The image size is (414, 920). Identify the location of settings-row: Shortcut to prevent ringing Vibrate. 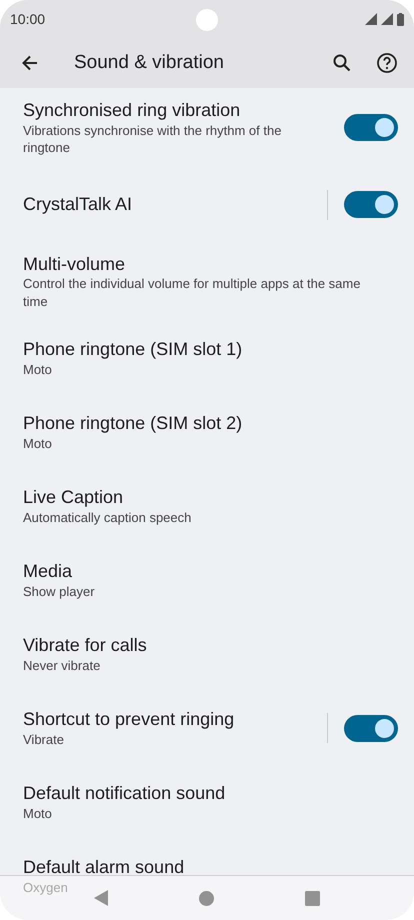
(207, 728).